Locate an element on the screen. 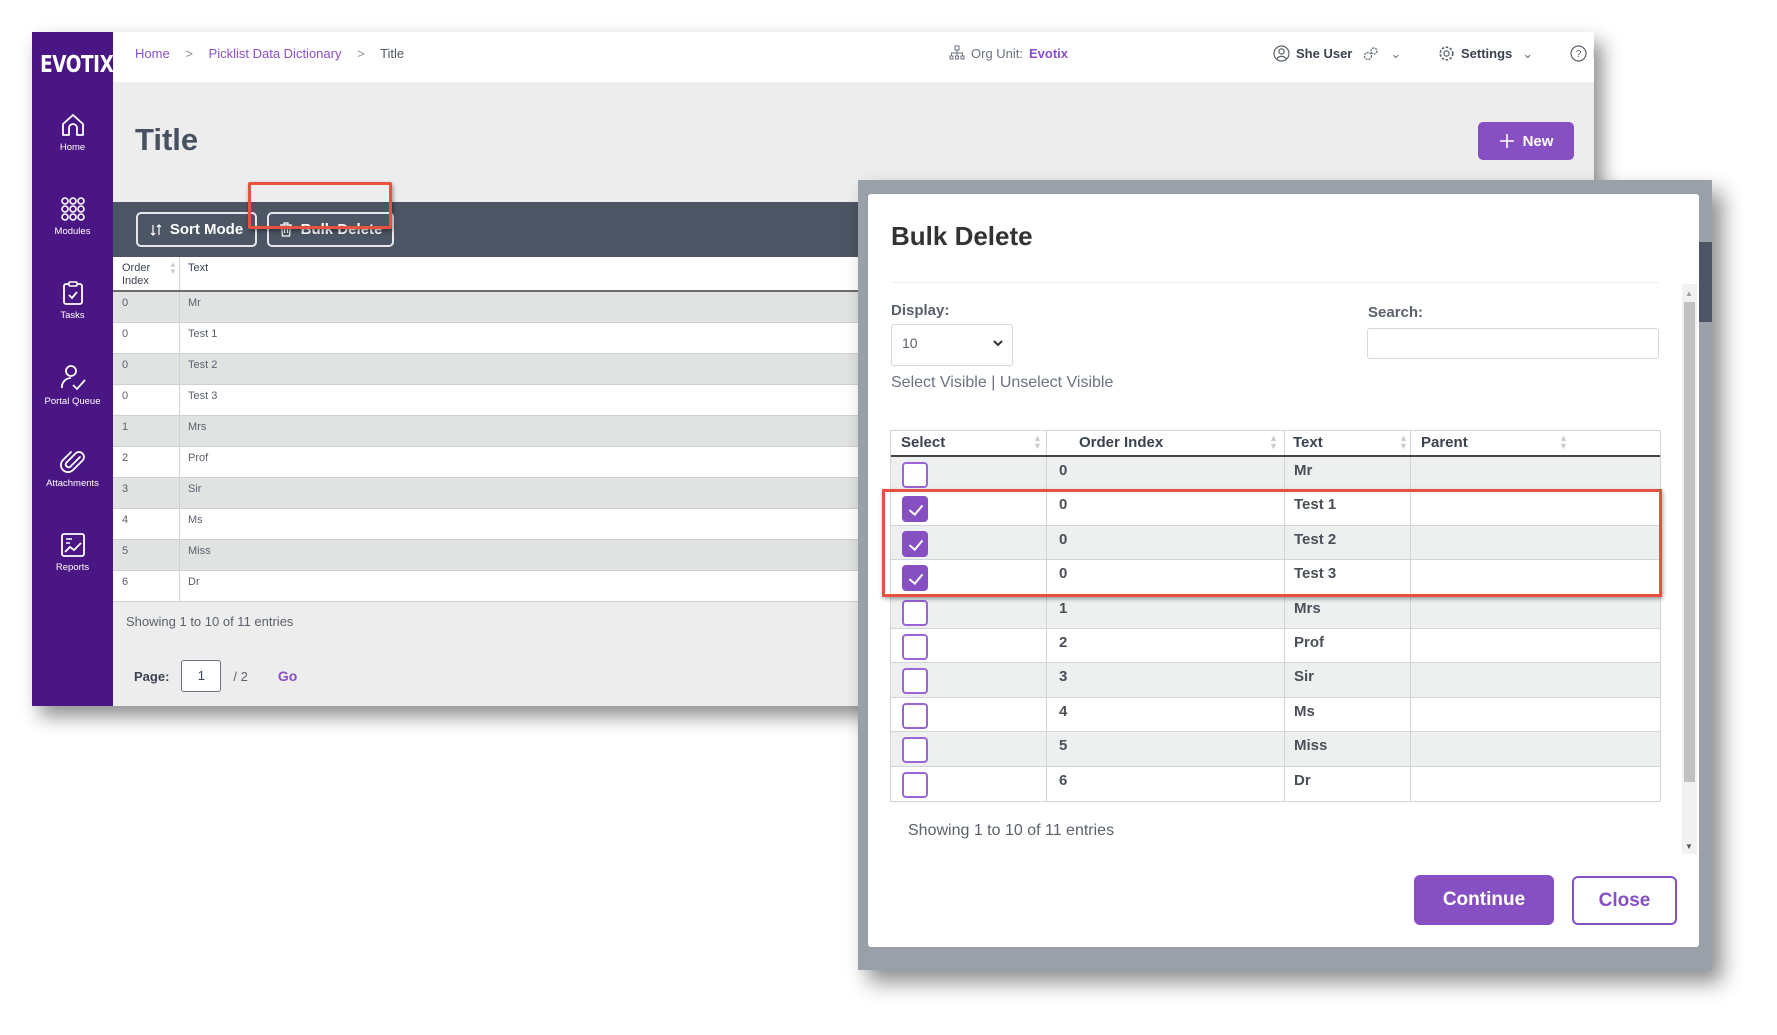 This screenshot has height=1035, width=1777. modules-grid-icon is located at coordinates (72, 209).